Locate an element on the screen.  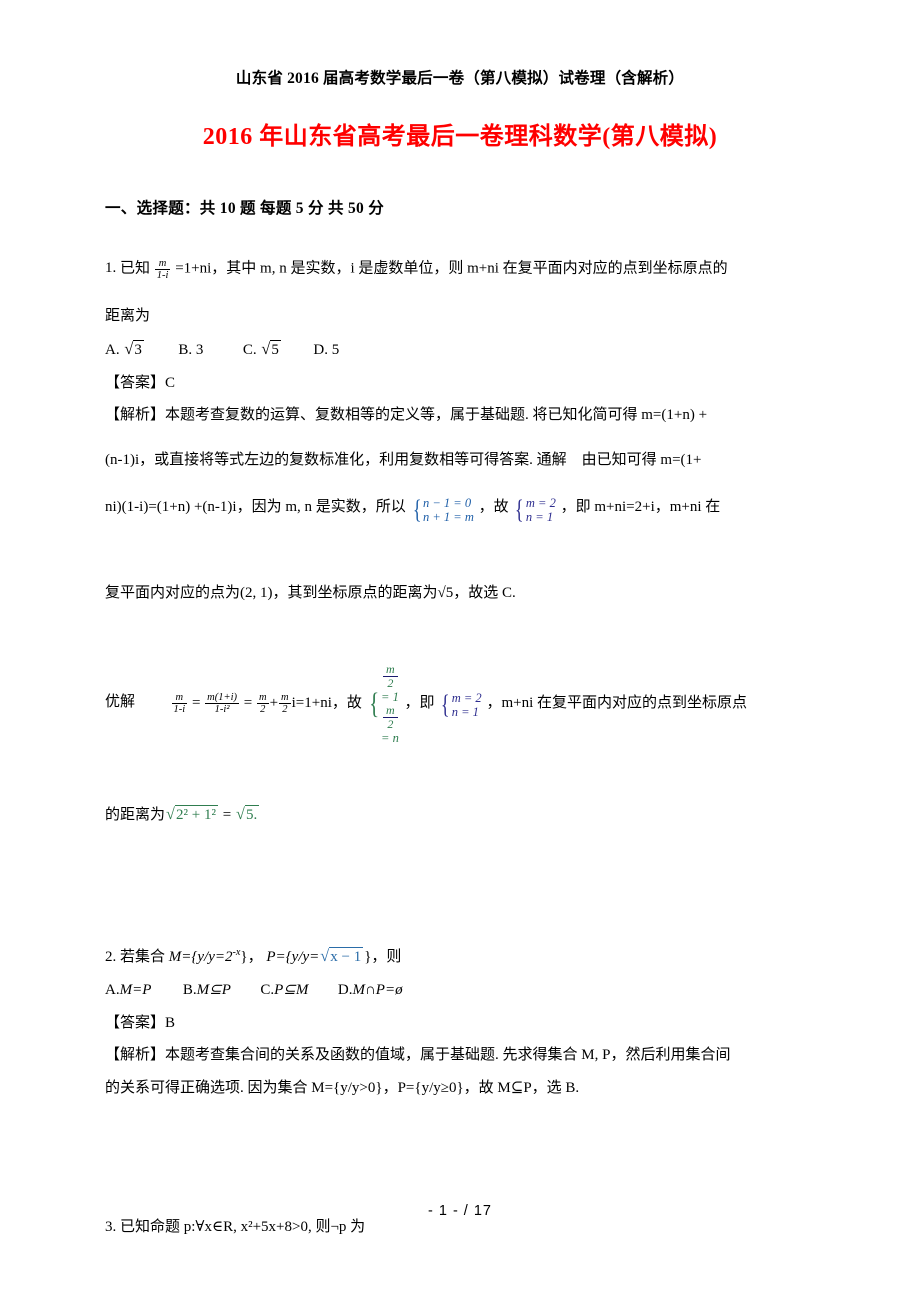
option-1-b-label: B. is located at coordinates (185, 349).